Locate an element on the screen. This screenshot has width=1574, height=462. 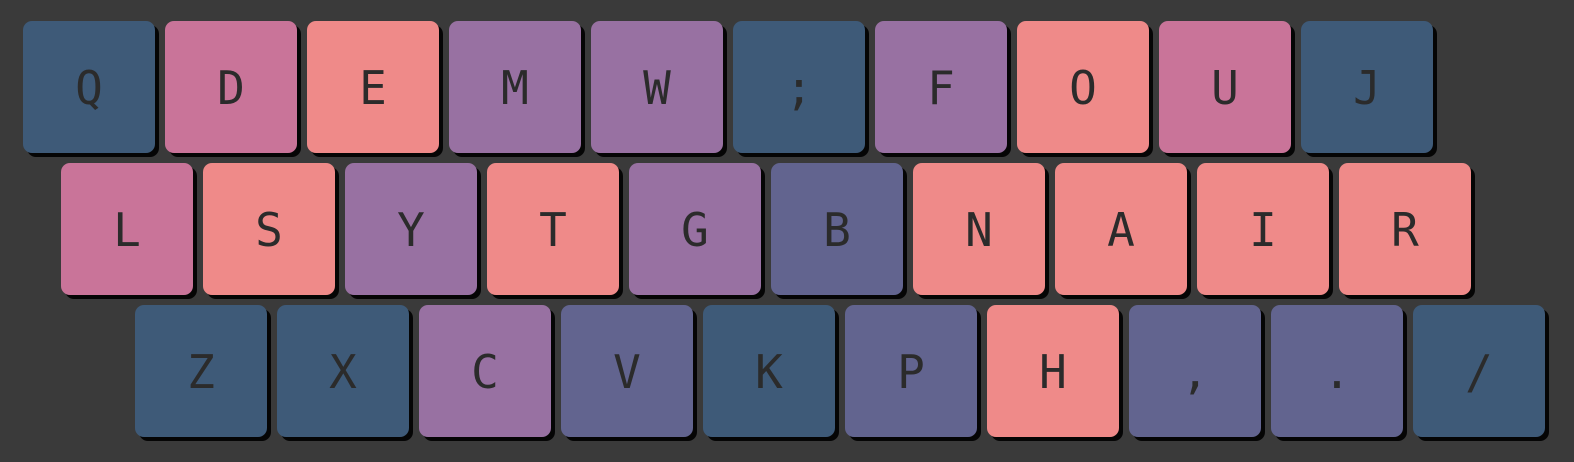
key: Z is located at coordinates (201, 371).